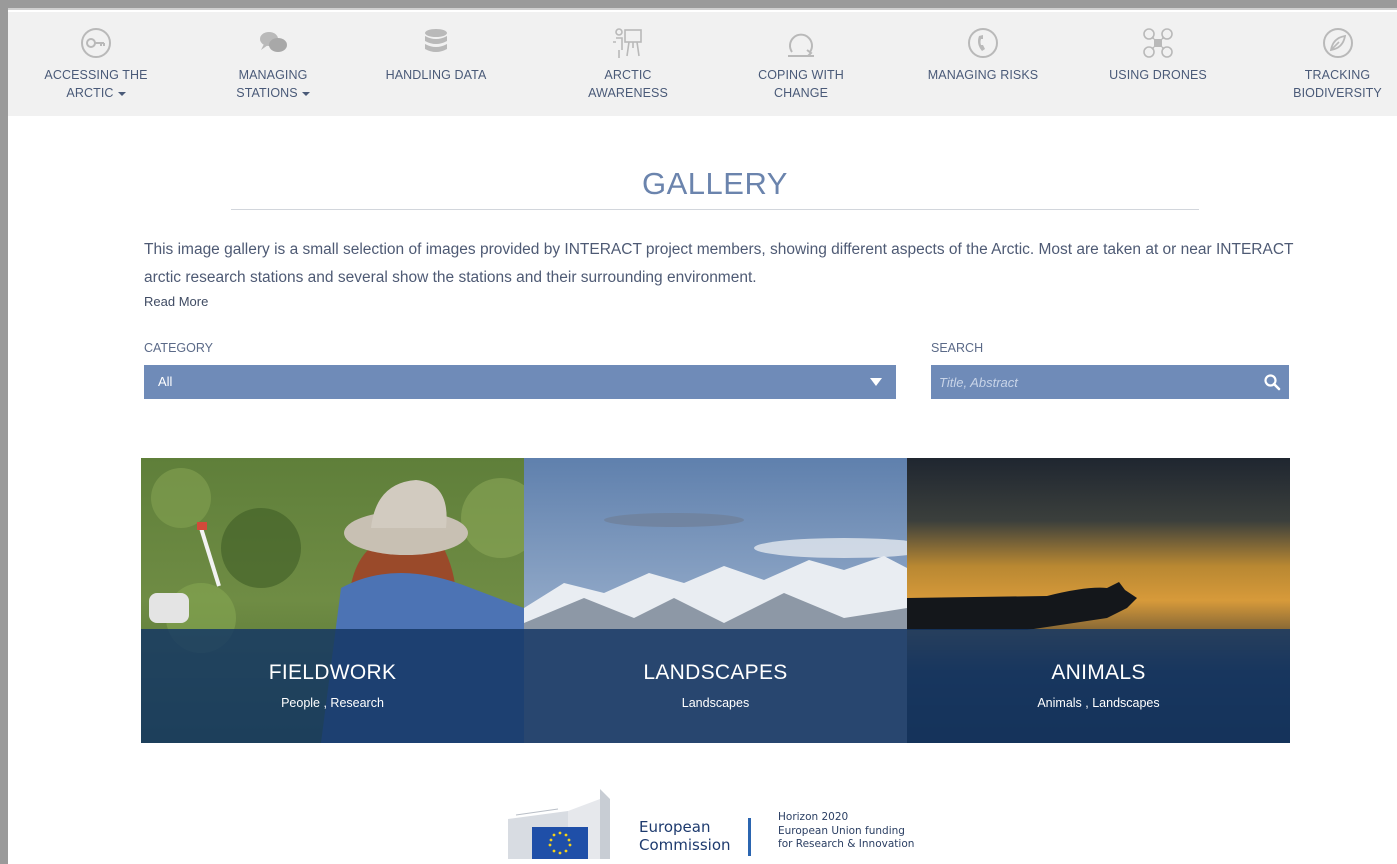 The height and width of the screenshot is (864, 1397). Describe the element at coordinates (627, 43) in the screenshot. I see `presentation-icon` at that location.